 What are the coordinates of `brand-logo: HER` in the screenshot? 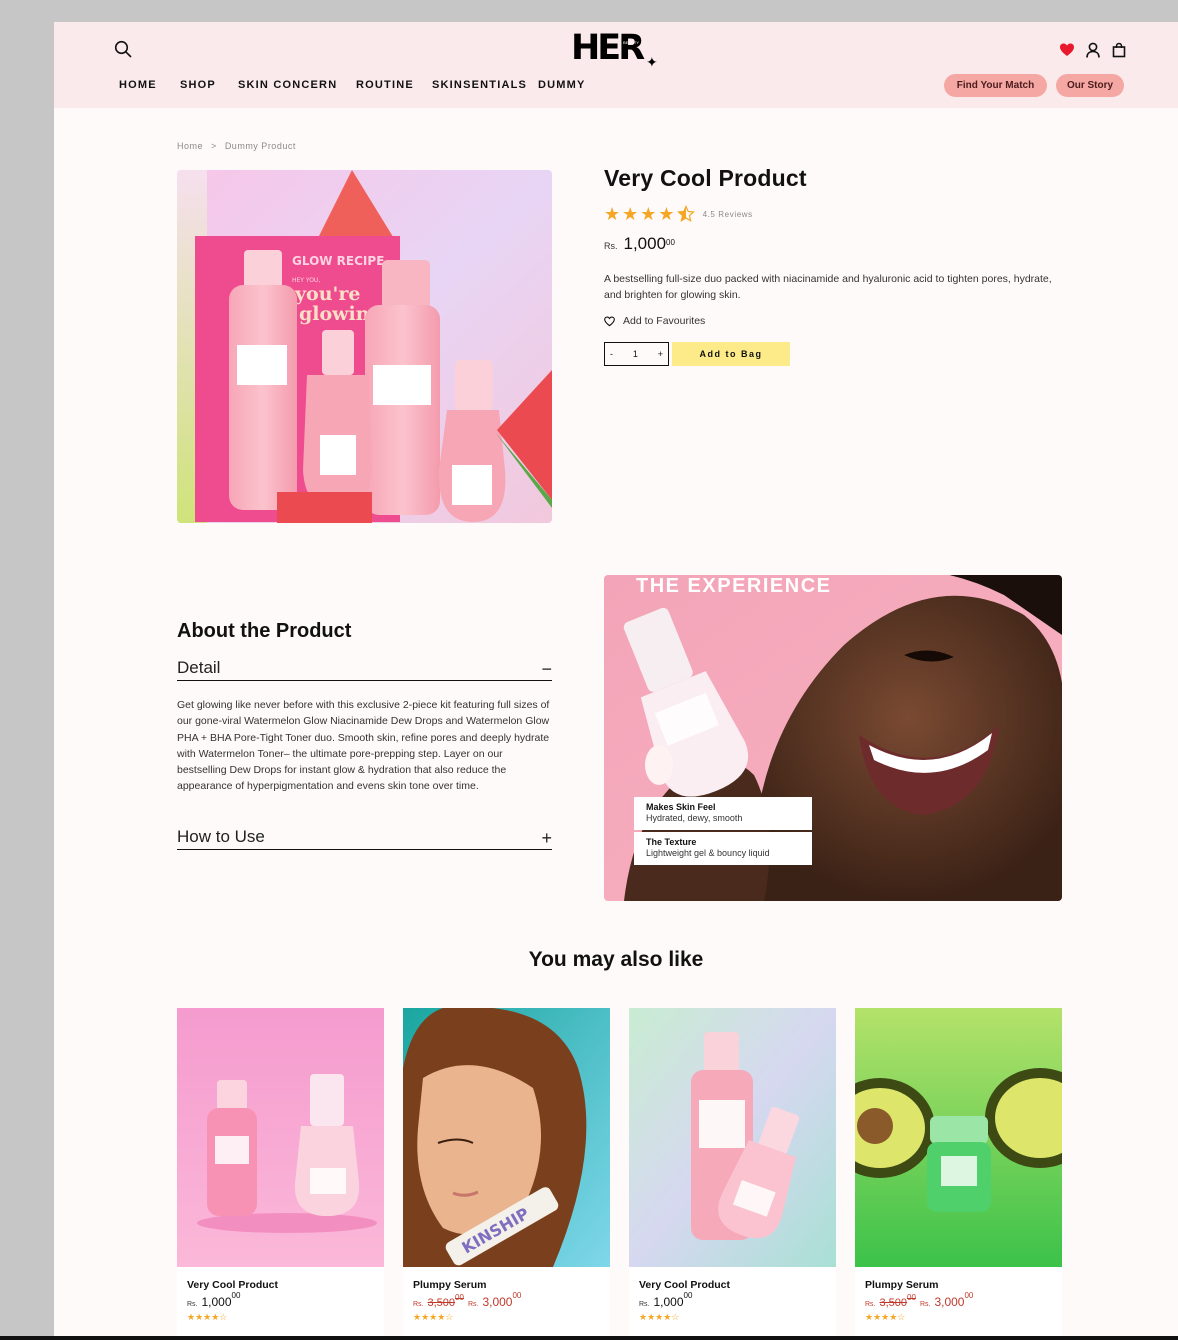 It's located at (608, 48).